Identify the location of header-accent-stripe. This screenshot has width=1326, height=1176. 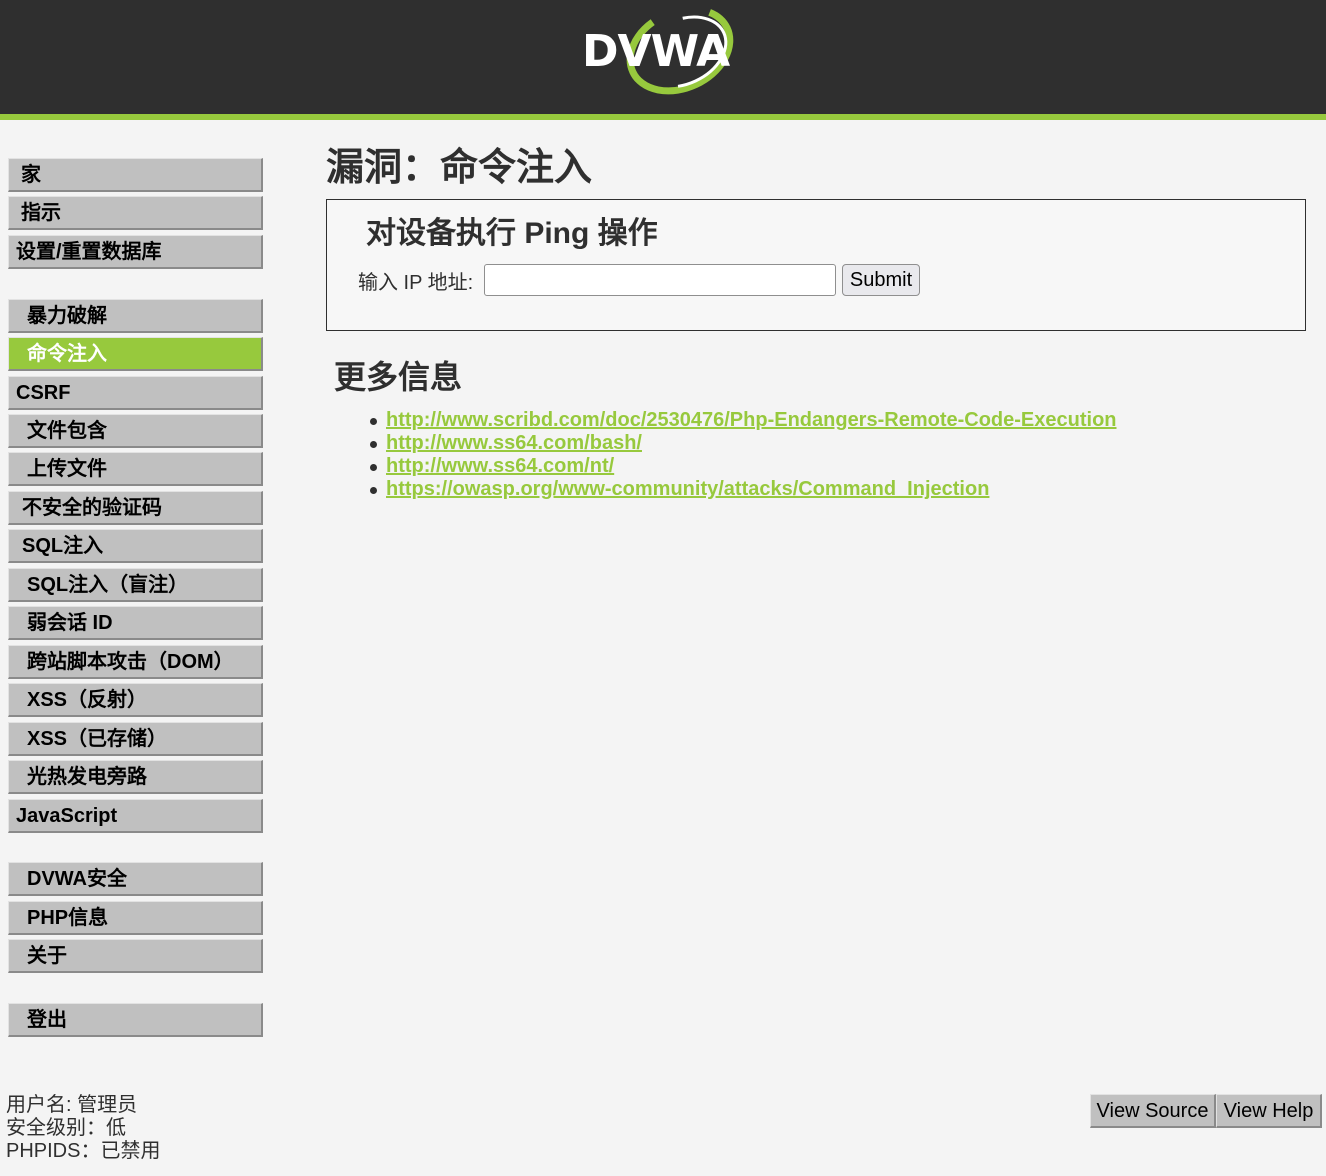
(663, 117).